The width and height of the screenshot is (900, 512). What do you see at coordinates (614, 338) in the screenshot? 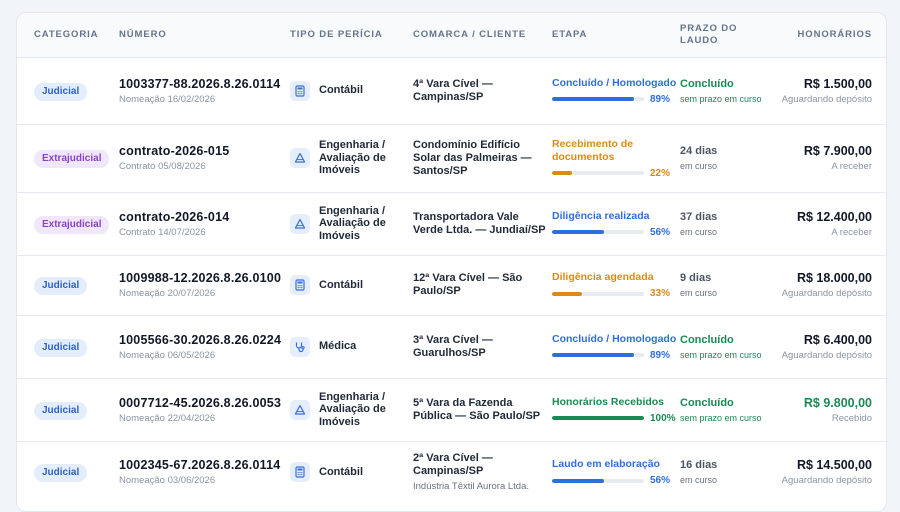
I see `etapa-label: Concluído / Homologado` at bounding box center [614, 338].